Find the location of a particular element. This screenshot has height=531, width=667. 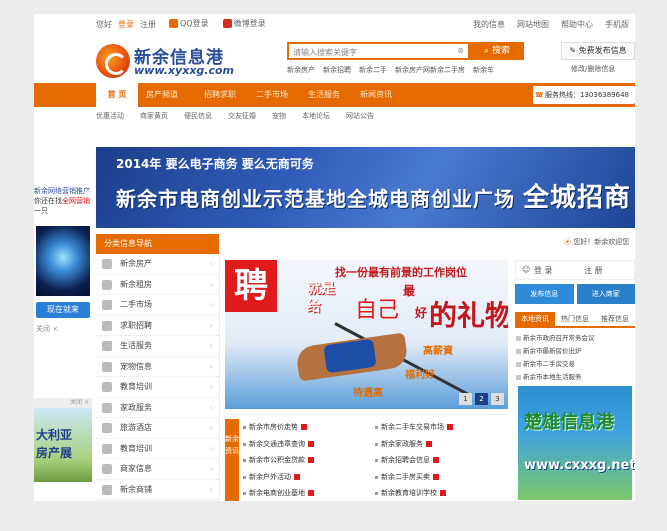

publish-button: 发布信息 is located at coordinates (544, 294).